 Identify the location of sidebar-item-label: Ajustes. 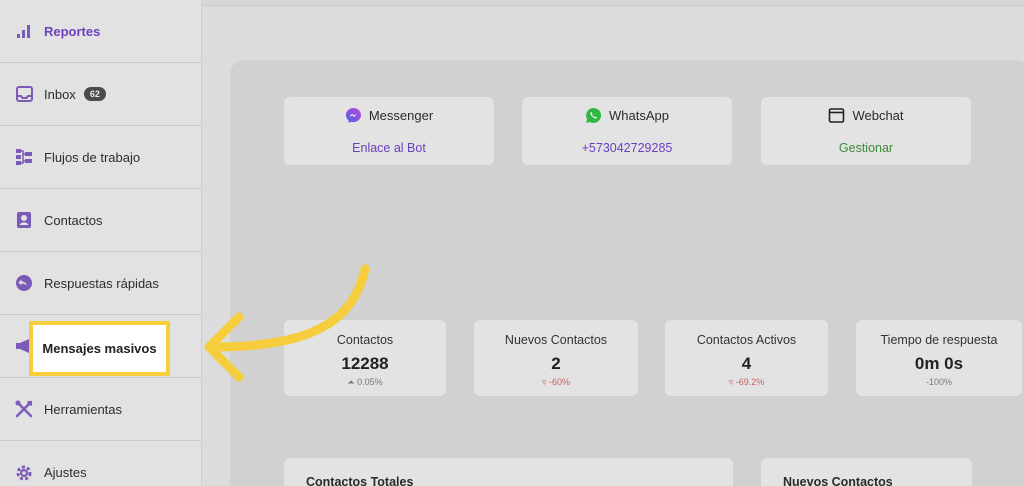
(65, 472).